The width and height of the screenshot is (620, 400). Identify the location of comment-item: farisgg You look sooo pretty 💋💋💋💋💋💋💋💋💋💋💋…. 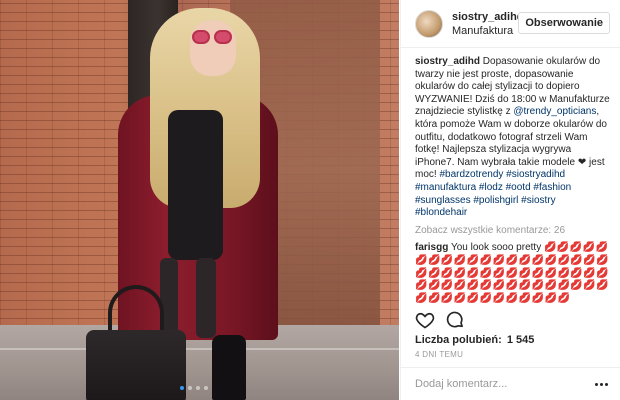
(512, 273).